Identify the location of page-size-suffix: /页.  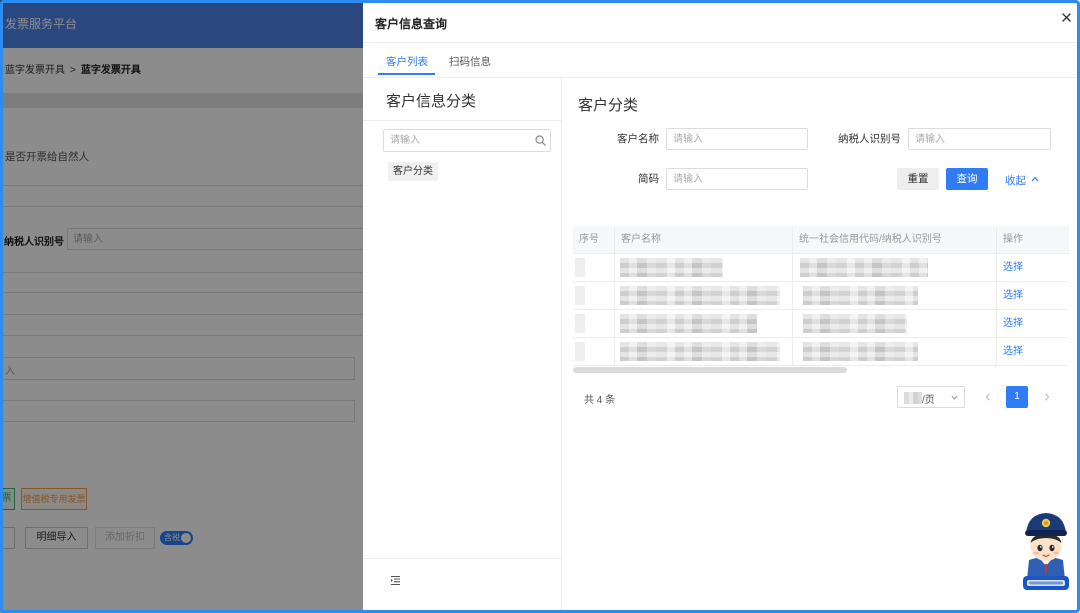
(928, 400).